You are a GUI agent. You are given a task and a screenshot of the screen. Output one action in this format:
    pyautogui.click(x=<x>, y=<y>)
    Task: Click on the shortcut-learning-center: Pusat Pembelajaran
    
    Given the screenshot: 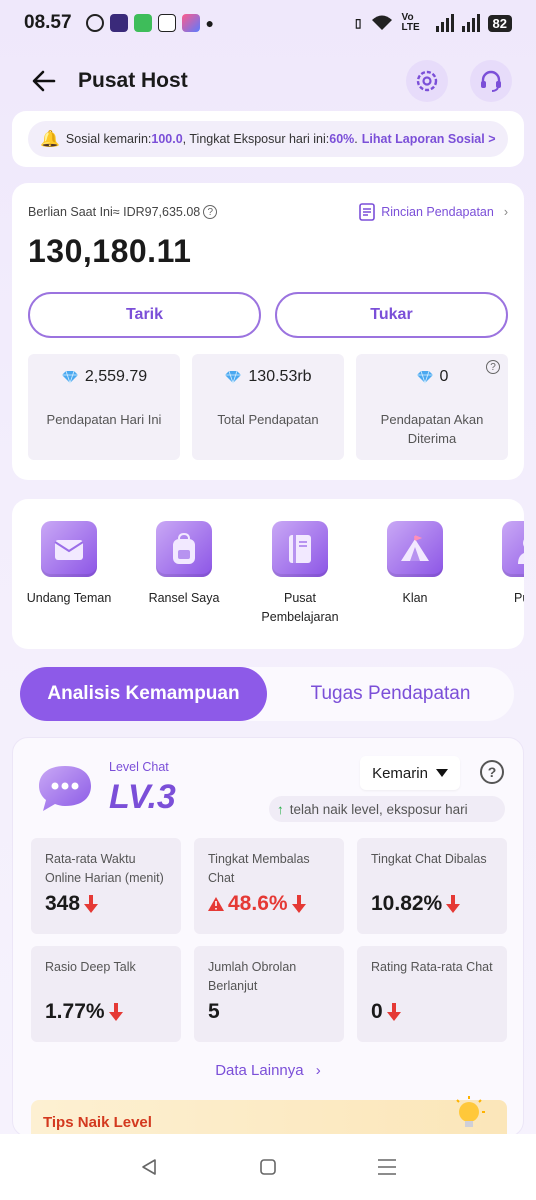 What is the action you would take?
    pyautogui.click(x=300, y=574)
    